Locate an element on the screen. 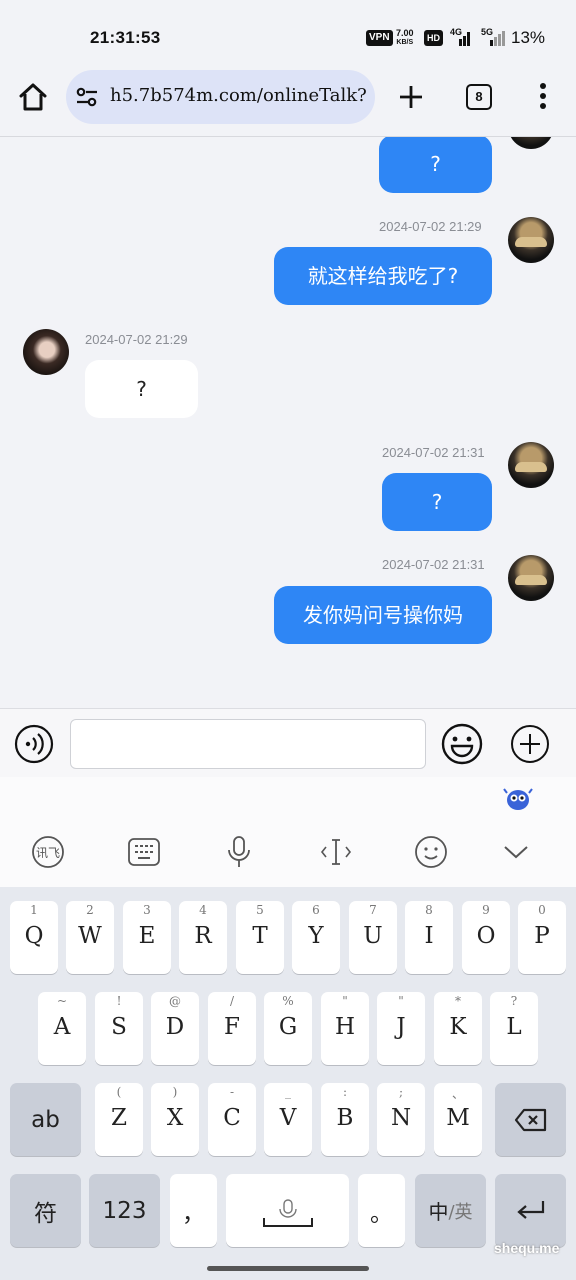 This screenshot has height=1280, width=576. cursor-icon is located at coordinates (336, 852).